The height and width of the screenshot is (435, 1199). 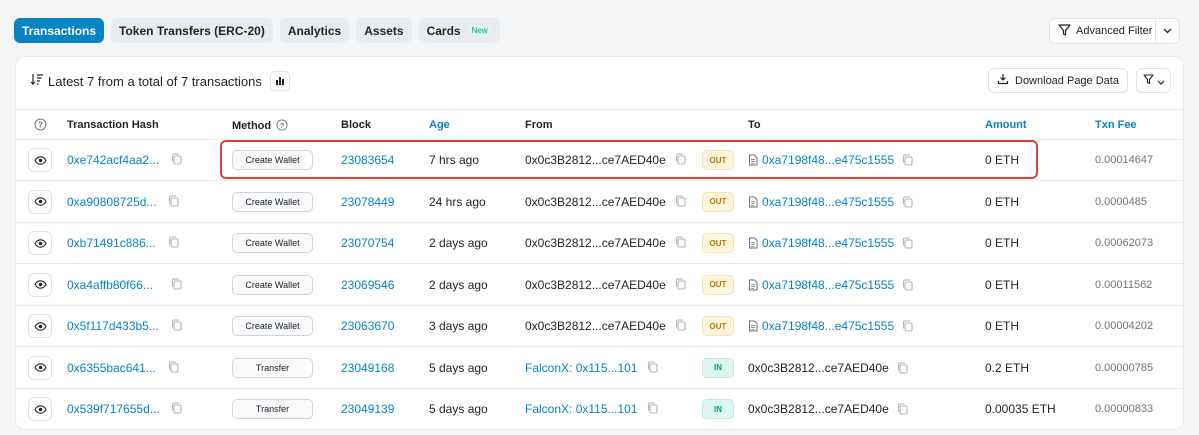 I want to click on tab-analytics: Analytics, so click(x=314, y=30).